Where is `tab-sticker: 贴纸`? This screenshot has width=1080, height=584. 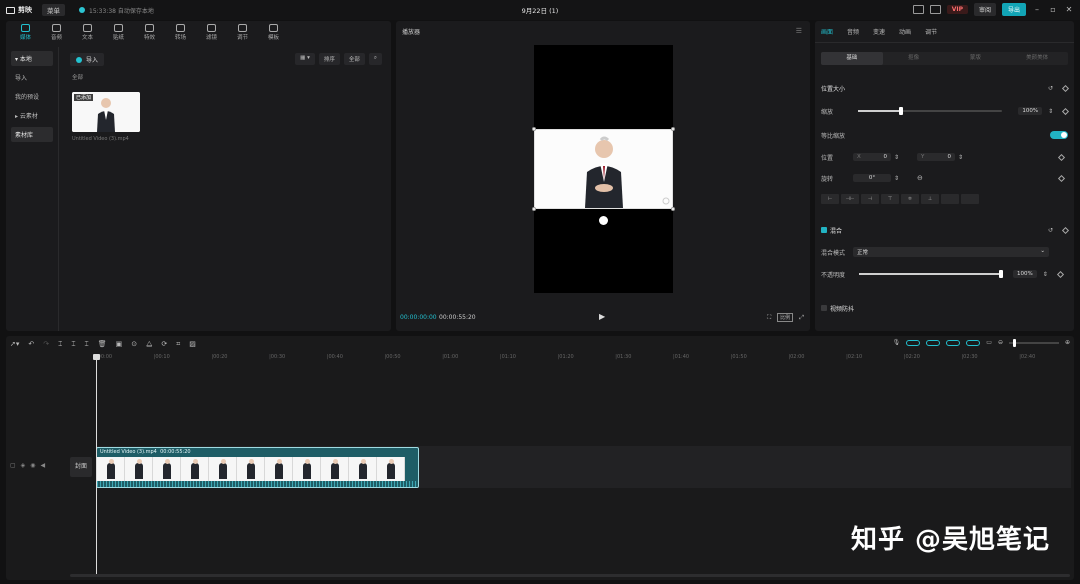 tab-sticker: 贴纸 is located at coordinates (118, 32).